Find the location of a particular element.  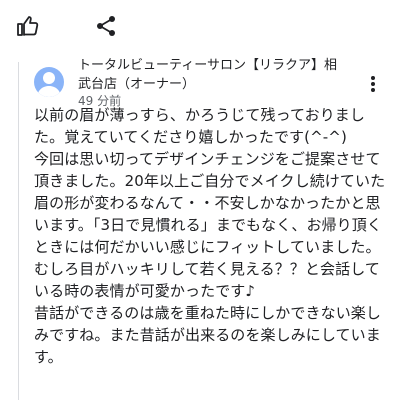

avatar is located at coordinates (49, 82).